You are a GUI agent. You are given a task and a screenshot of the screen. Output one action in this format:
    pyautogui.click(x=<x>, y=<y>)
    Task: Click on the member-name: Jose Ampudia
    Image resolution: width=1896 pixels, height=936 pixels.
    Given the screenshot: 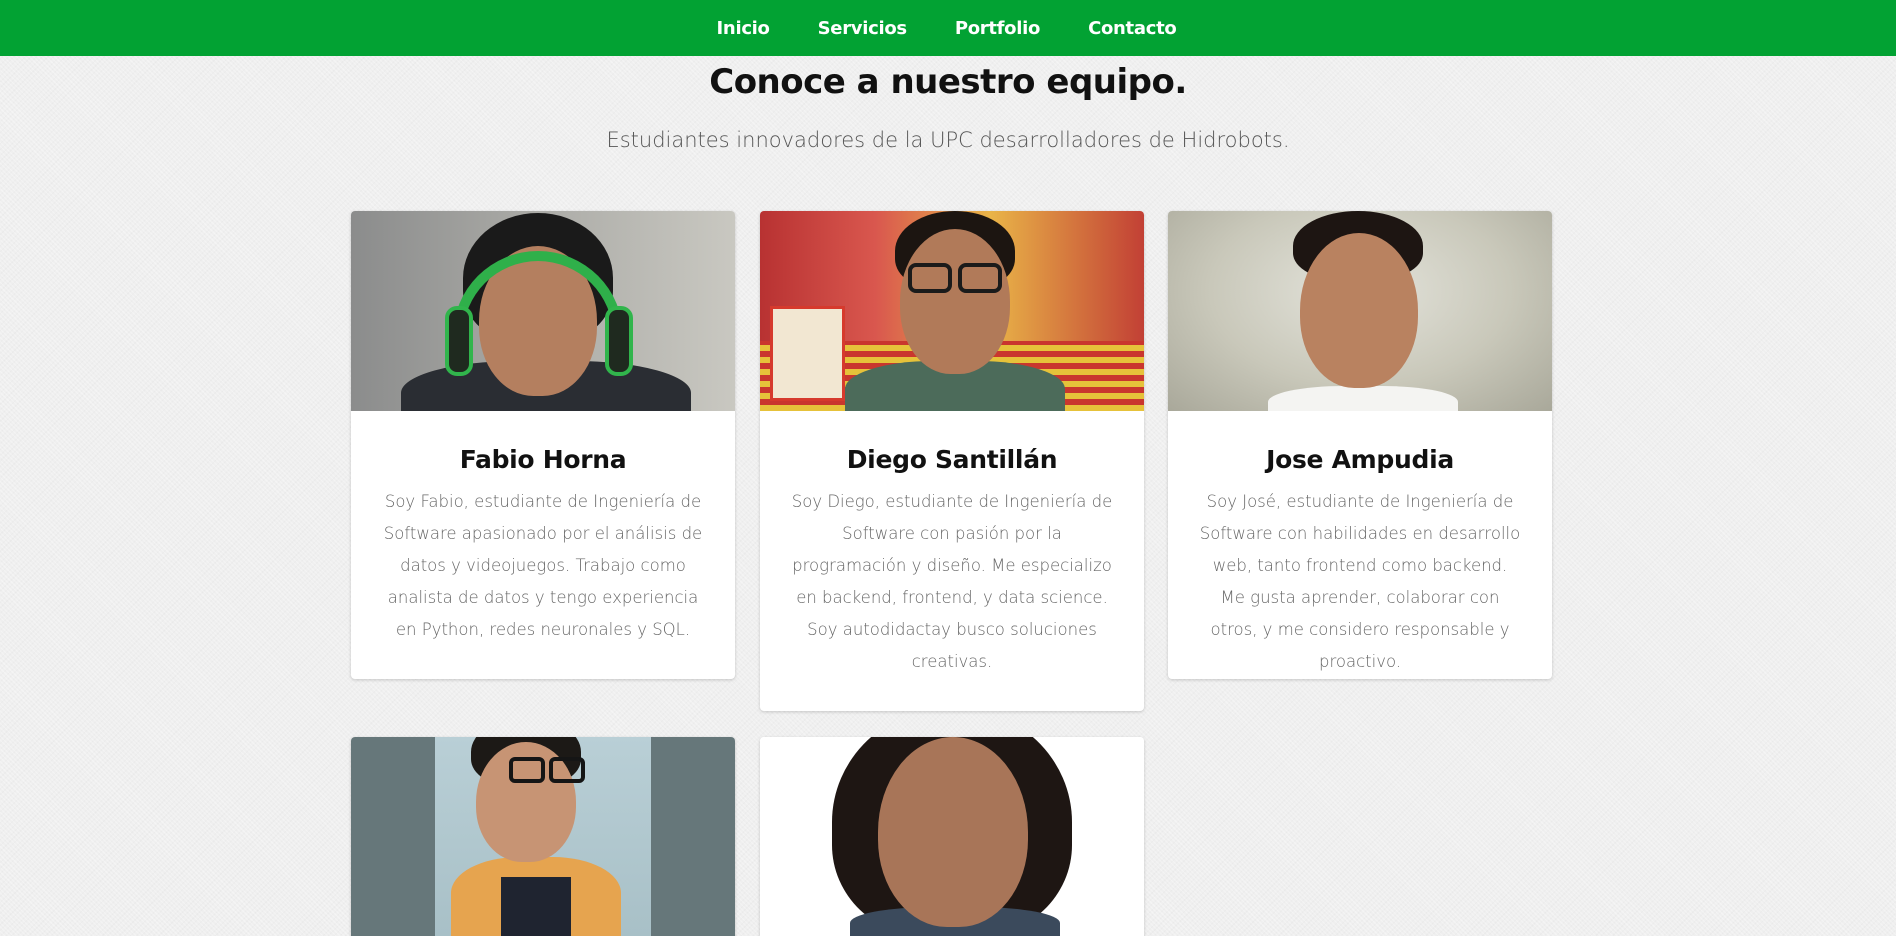 What is the action you would take?
    pyautogui.click(x=1360, y=459)
    